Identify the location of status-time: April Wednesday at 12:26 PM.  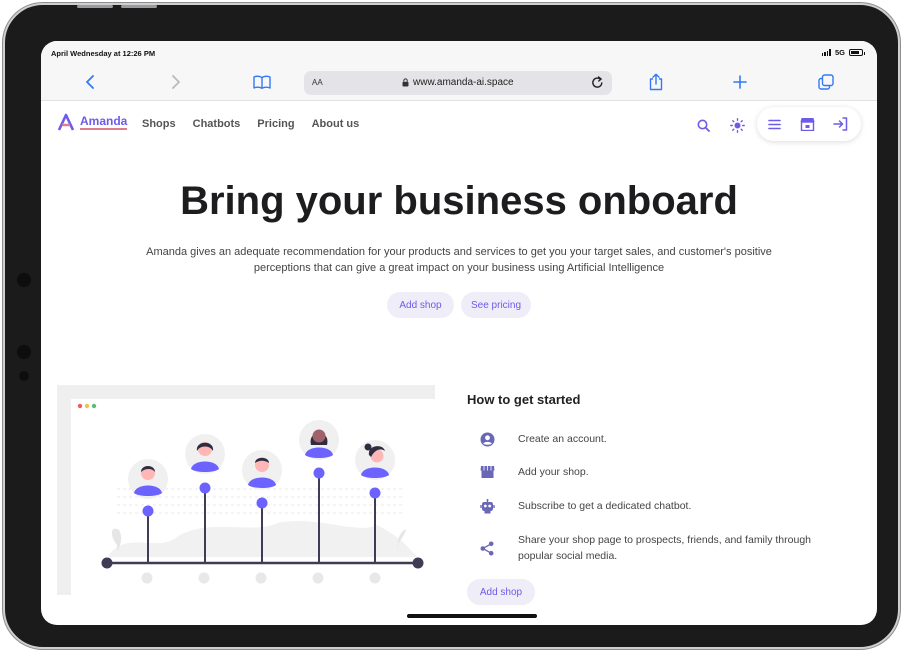
(103, 53).